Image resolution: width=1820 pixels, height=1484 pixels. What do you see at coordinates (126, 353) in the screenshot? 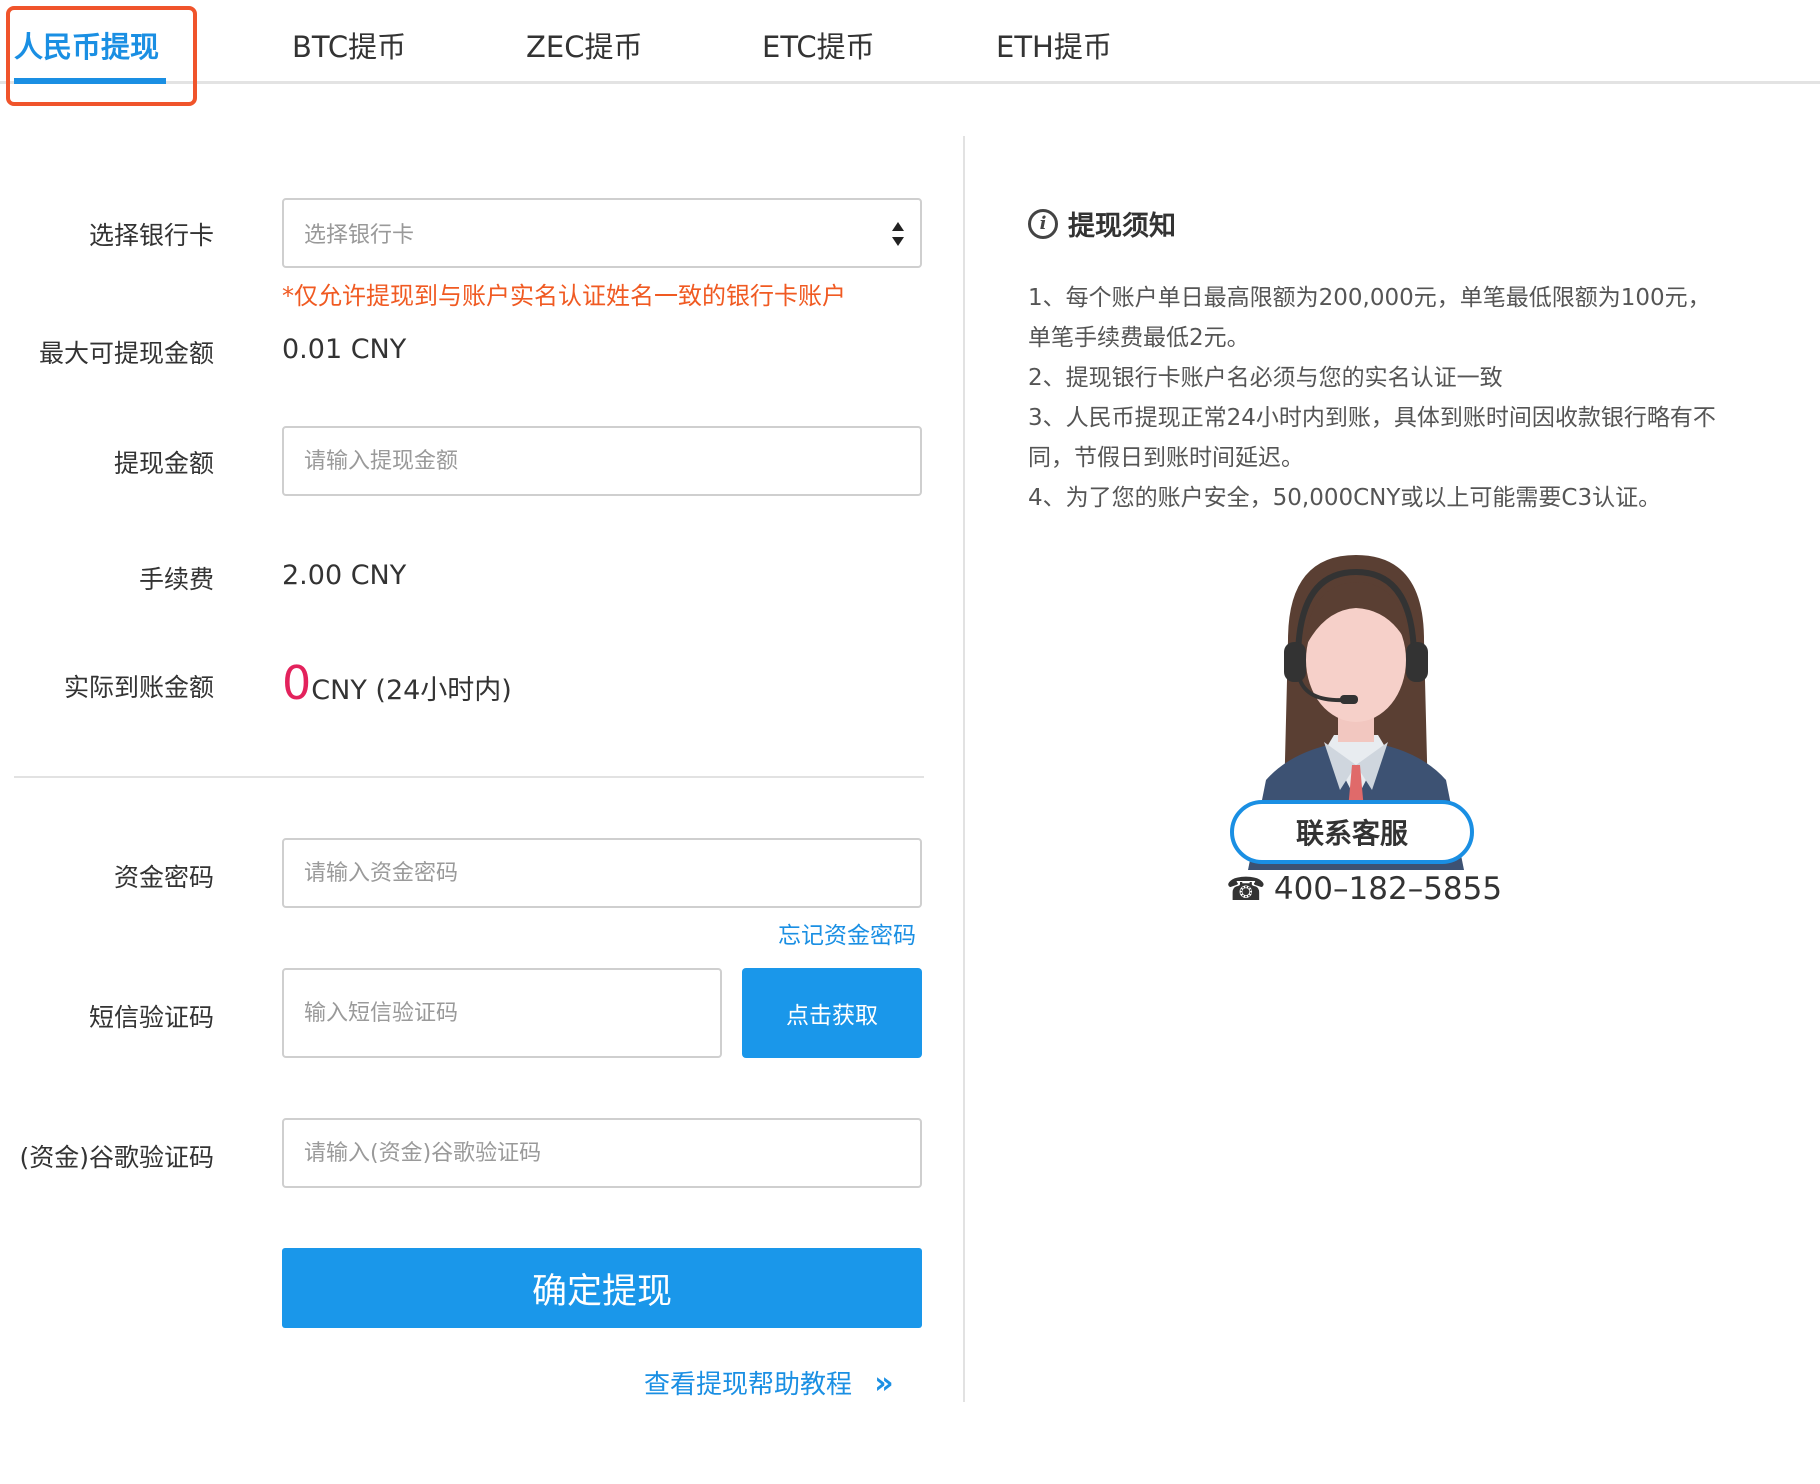
I see `max-amount-label: 最大可提现金额` at bounding box center [126, 353].